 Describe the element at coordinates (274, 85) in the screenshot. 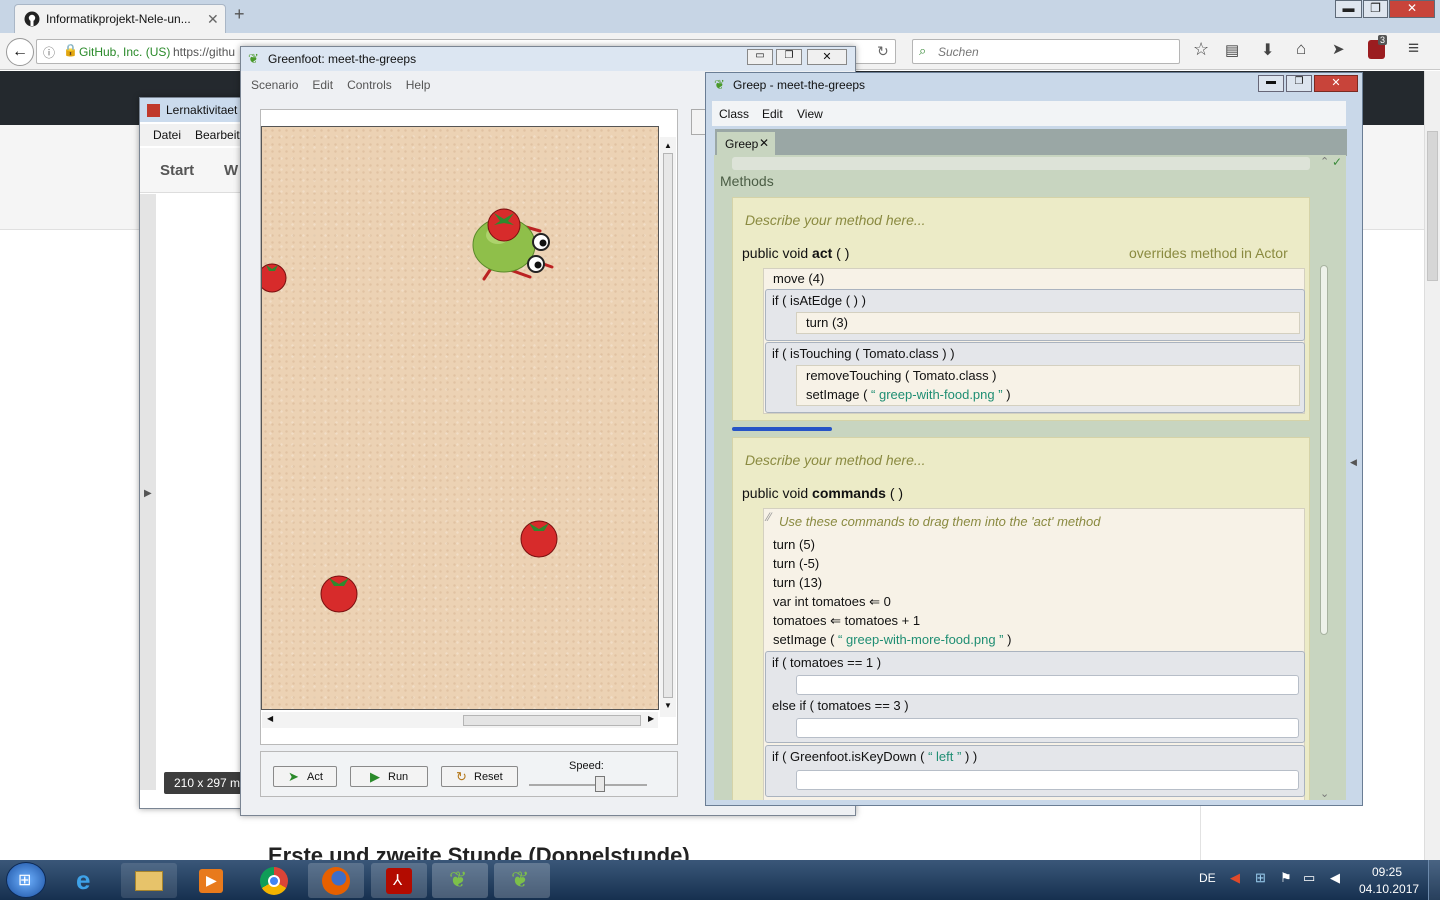

I see `menu-scenario: Scenario` at that location.